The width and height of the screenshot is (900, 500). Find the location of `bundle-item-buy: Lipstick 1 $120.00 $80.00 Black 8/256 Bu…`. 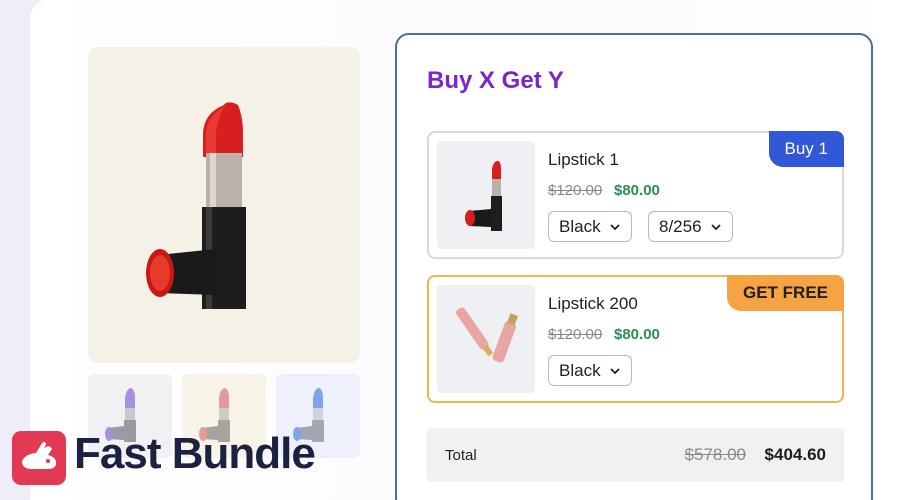

bundle-item-buy: Lipstick 1 $120.00 $80.00 Black 8/256 Bu… is located at coordinates (635, 195).